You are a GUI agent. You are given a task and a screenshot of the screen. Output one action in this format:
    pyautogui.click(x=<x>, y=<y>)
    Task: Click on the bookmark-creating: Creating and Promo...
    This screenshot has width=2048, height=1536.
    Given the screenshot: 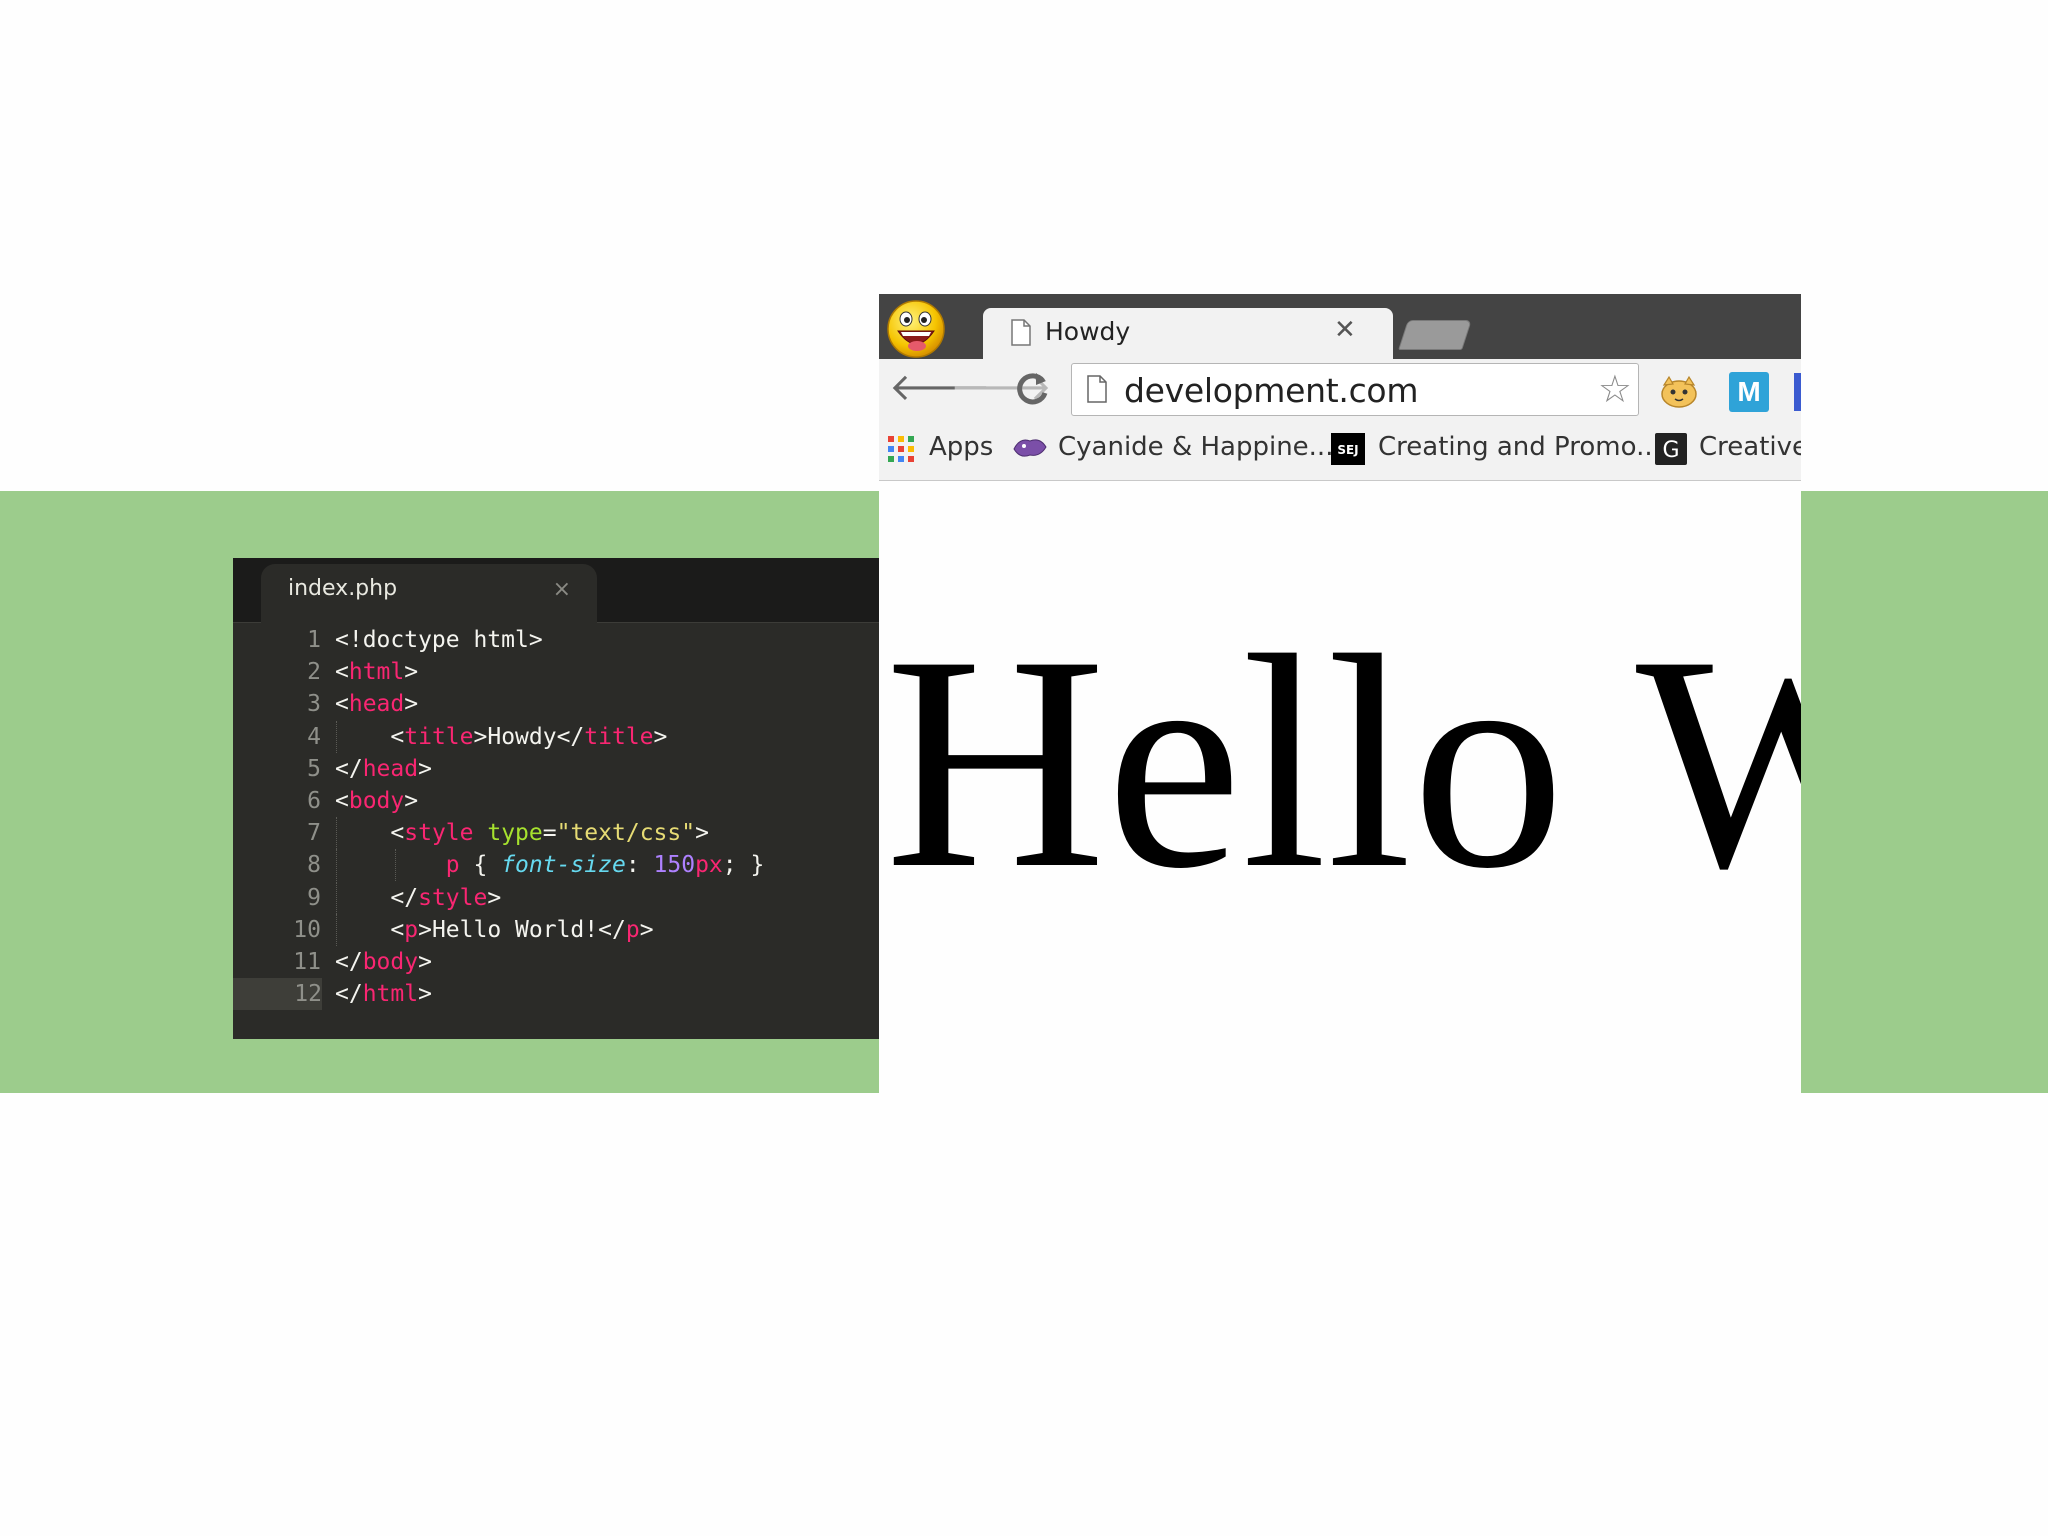 What is the action you would take?
    pyautogui.click(x=1519, y=447)
    